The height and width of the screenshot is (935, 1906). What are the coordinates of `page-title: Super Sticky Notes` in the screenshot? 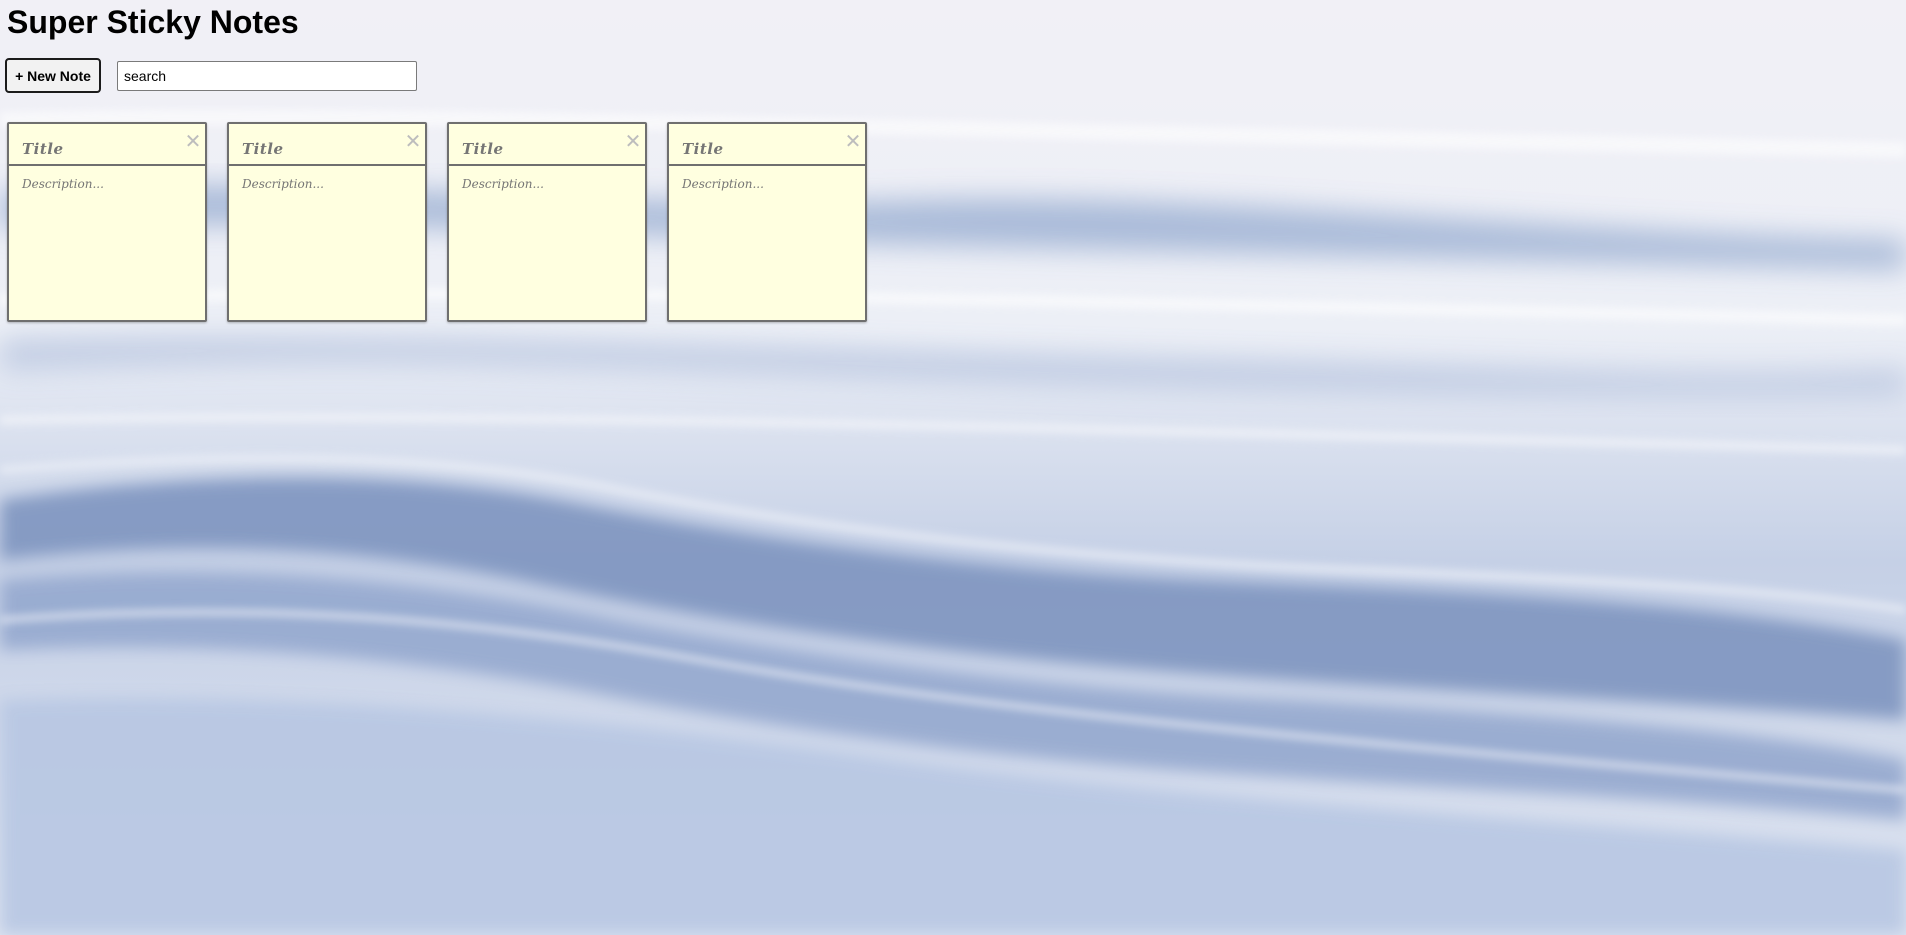 It's located at (153, 22).